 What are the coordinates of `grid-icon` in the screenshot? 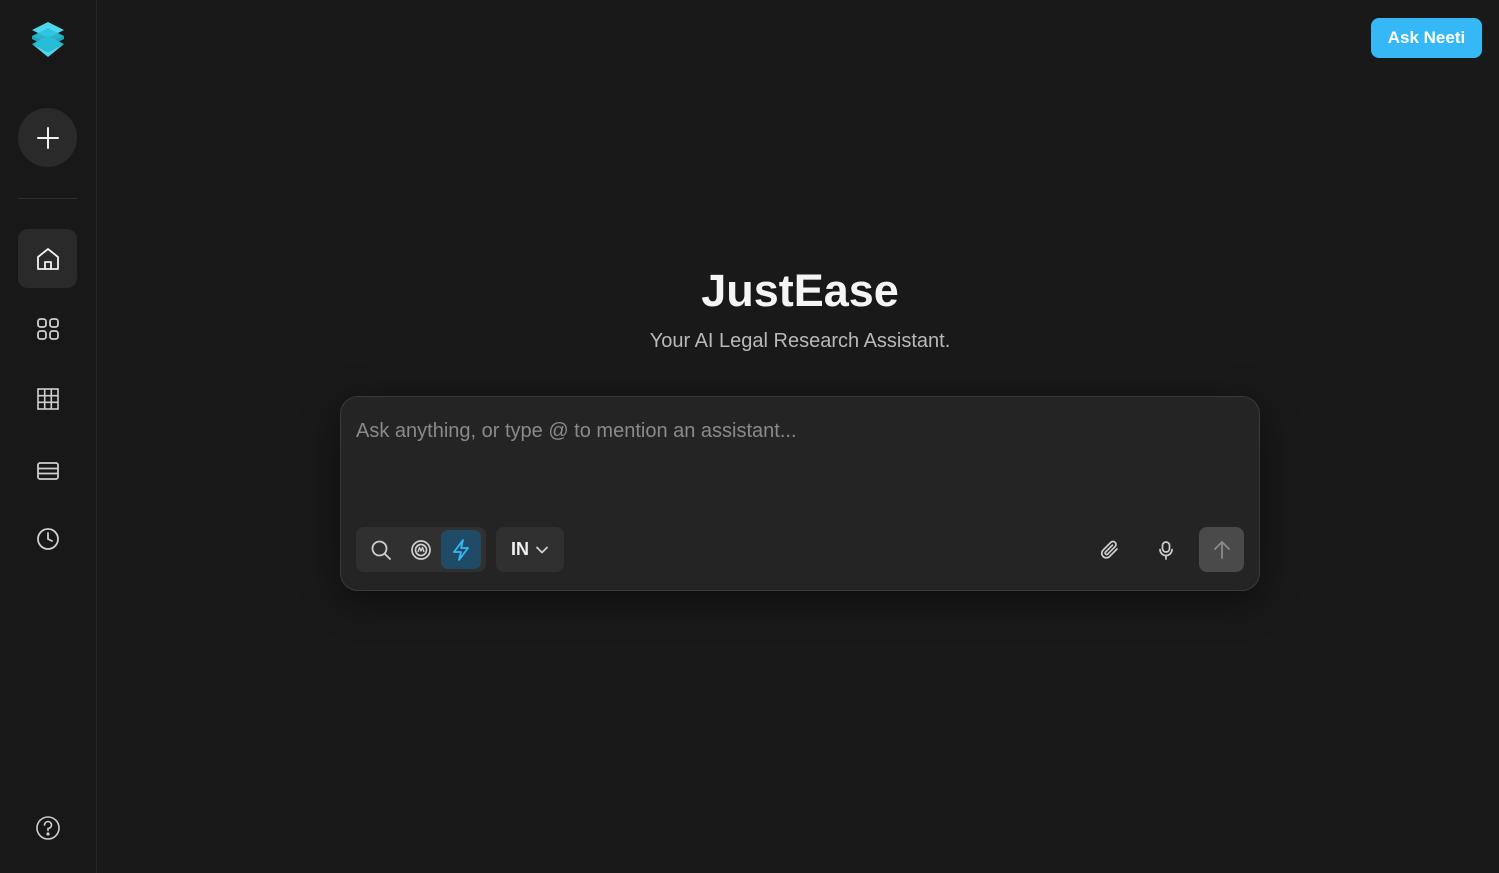 It's located at (48, 399).